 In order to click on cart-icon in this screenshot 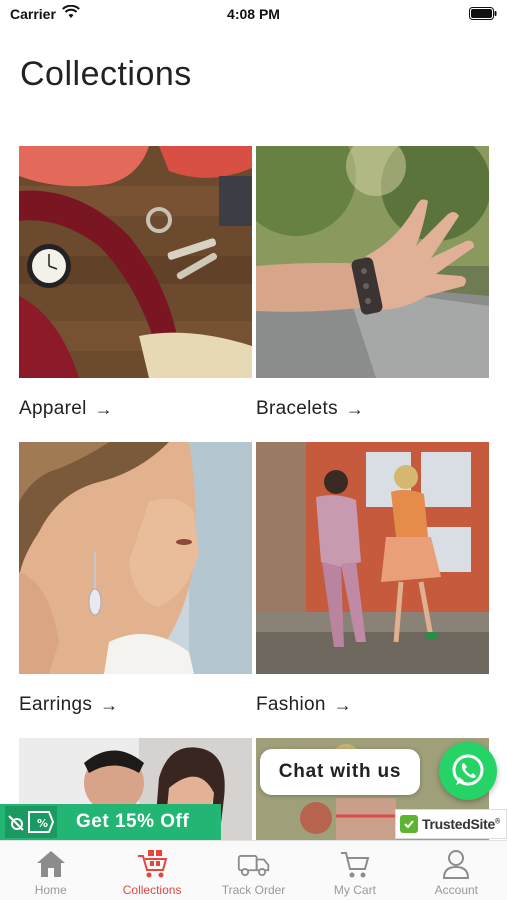, I will do `click(355, 864)`.